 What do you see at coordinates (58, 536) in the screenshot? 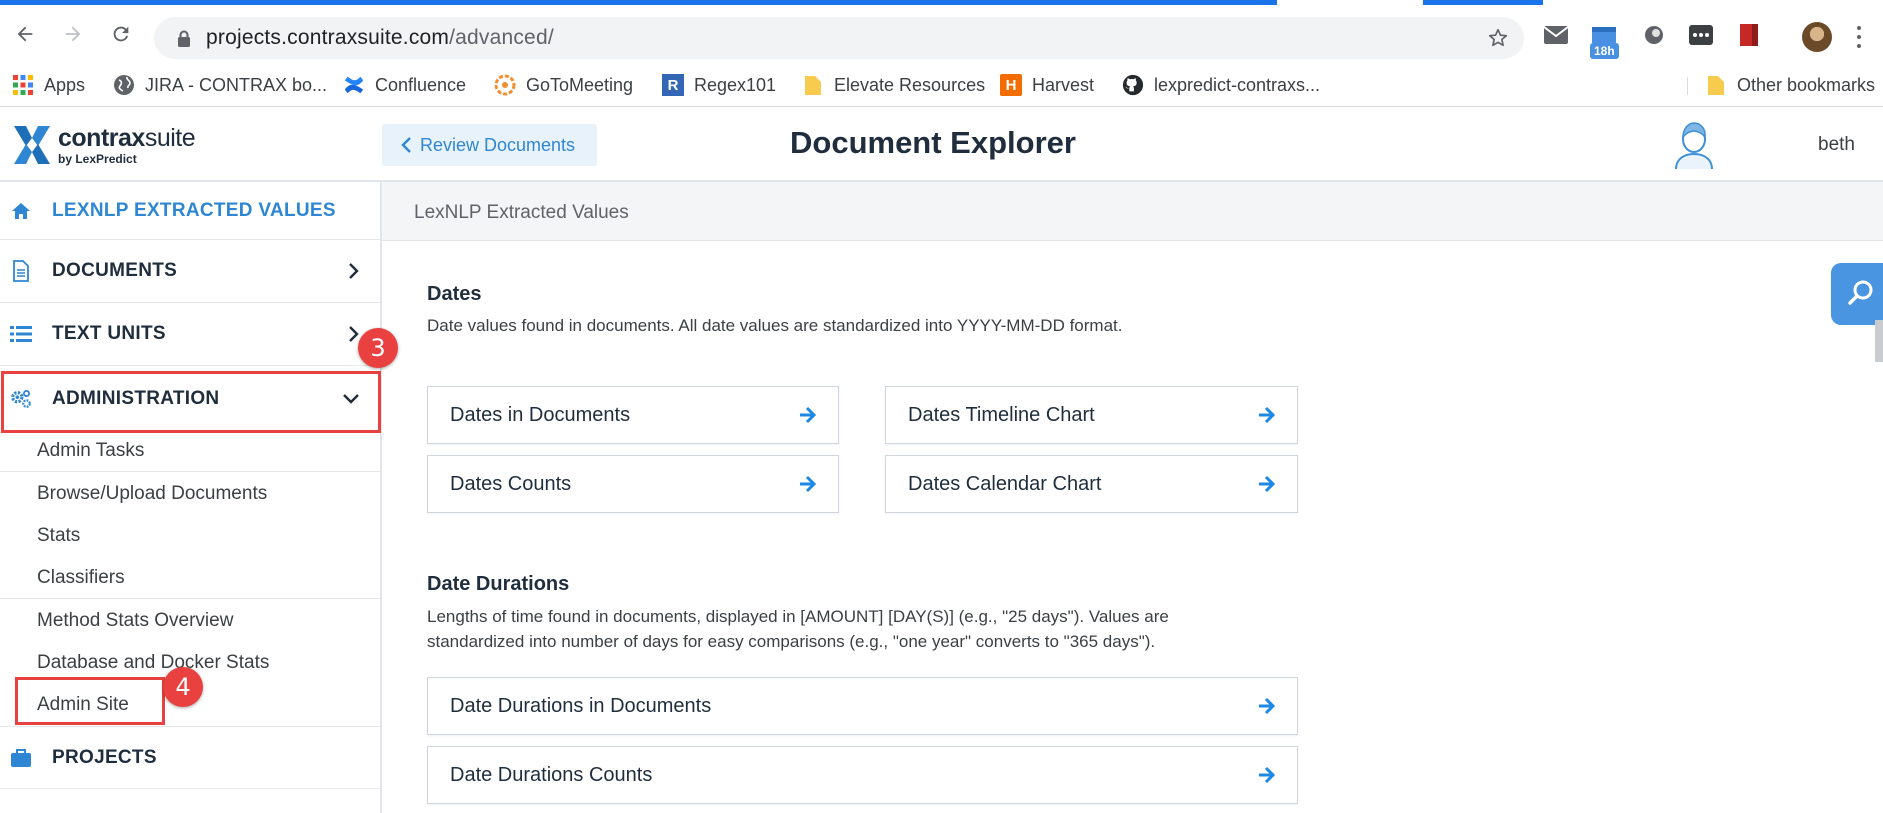
I see `sidebar-subitem-stats: Stats` at bounding box center [58, 536].